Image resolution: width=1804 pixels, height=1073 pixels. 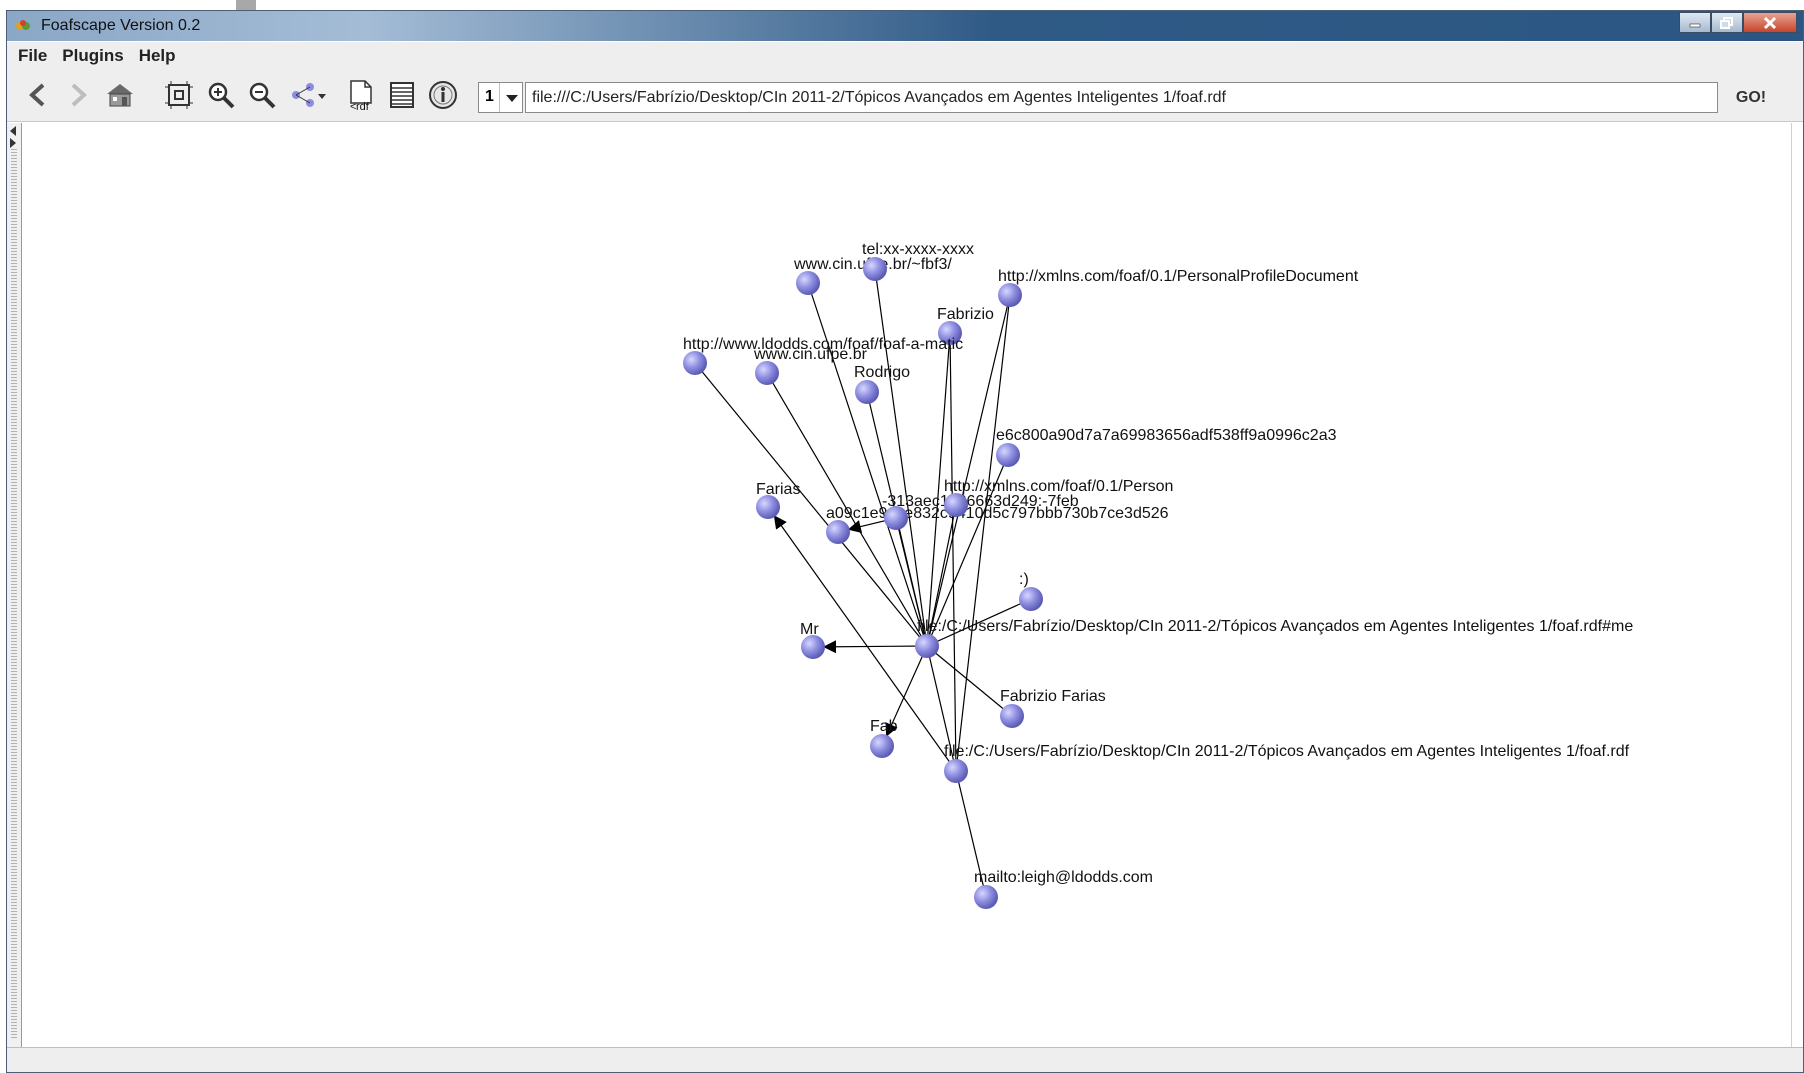 What do you see at coordinates (1012, 716) in the screenshot?
I see `graph-node-fullname` at bounding box center [1012, 716].